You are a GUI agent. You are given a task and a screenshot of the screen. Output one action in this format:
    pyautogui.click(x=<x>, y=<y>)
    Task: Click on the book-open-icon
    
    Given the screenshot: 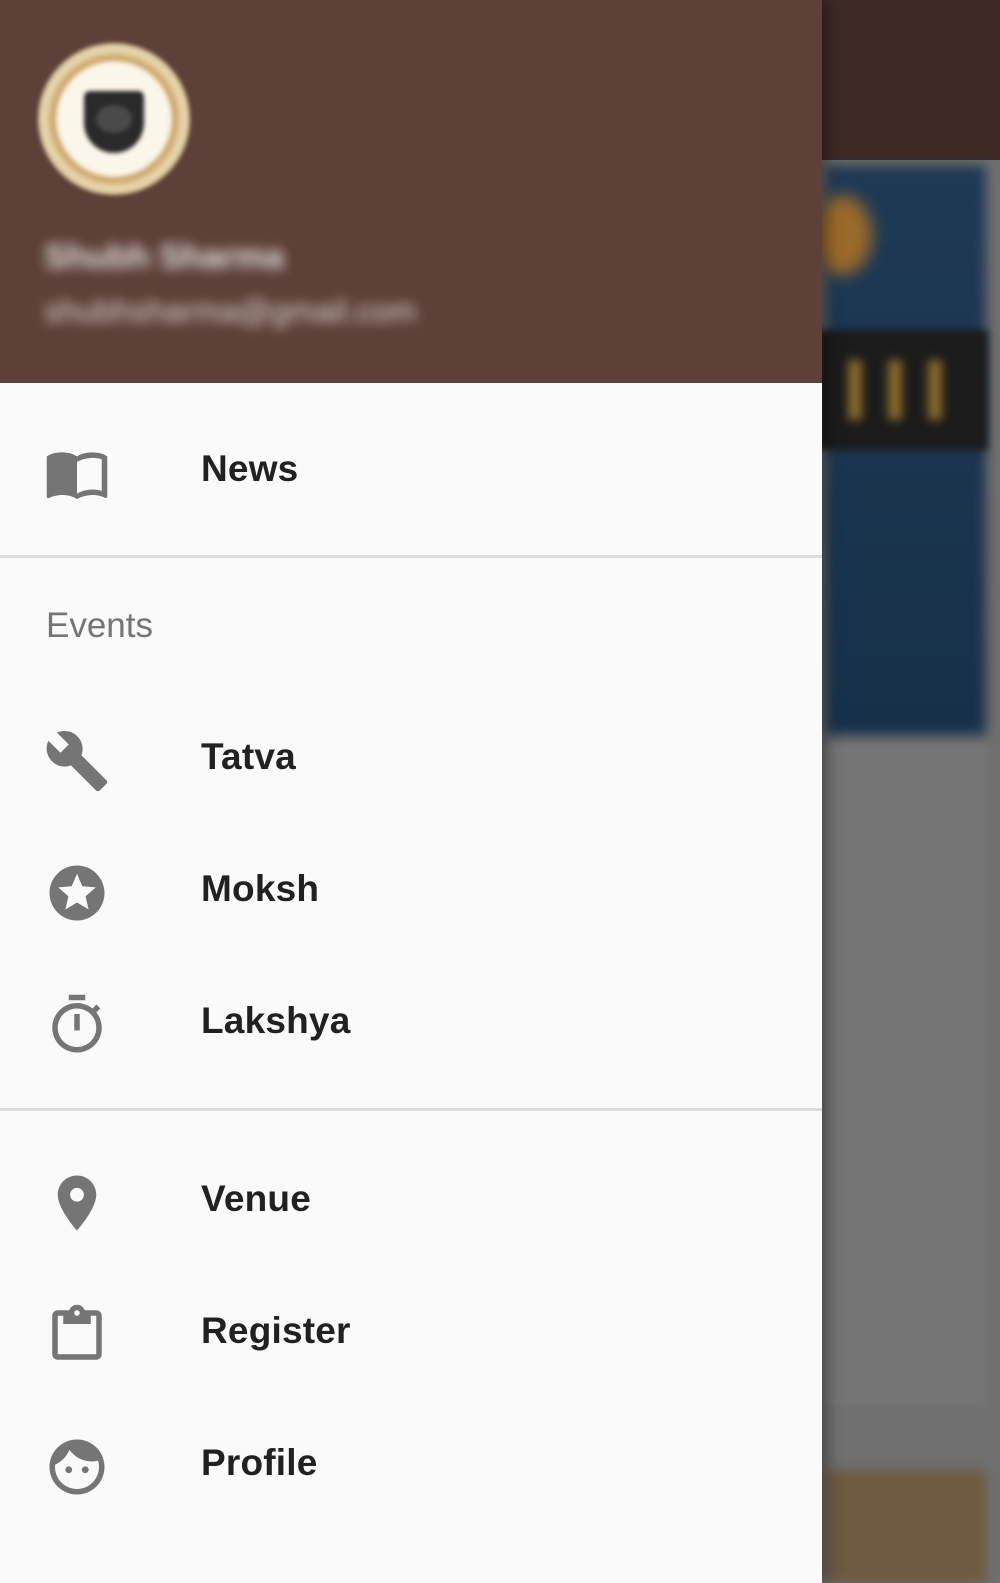 What is the action you would take?
    pyautogui.click(x=77, y=473)
    